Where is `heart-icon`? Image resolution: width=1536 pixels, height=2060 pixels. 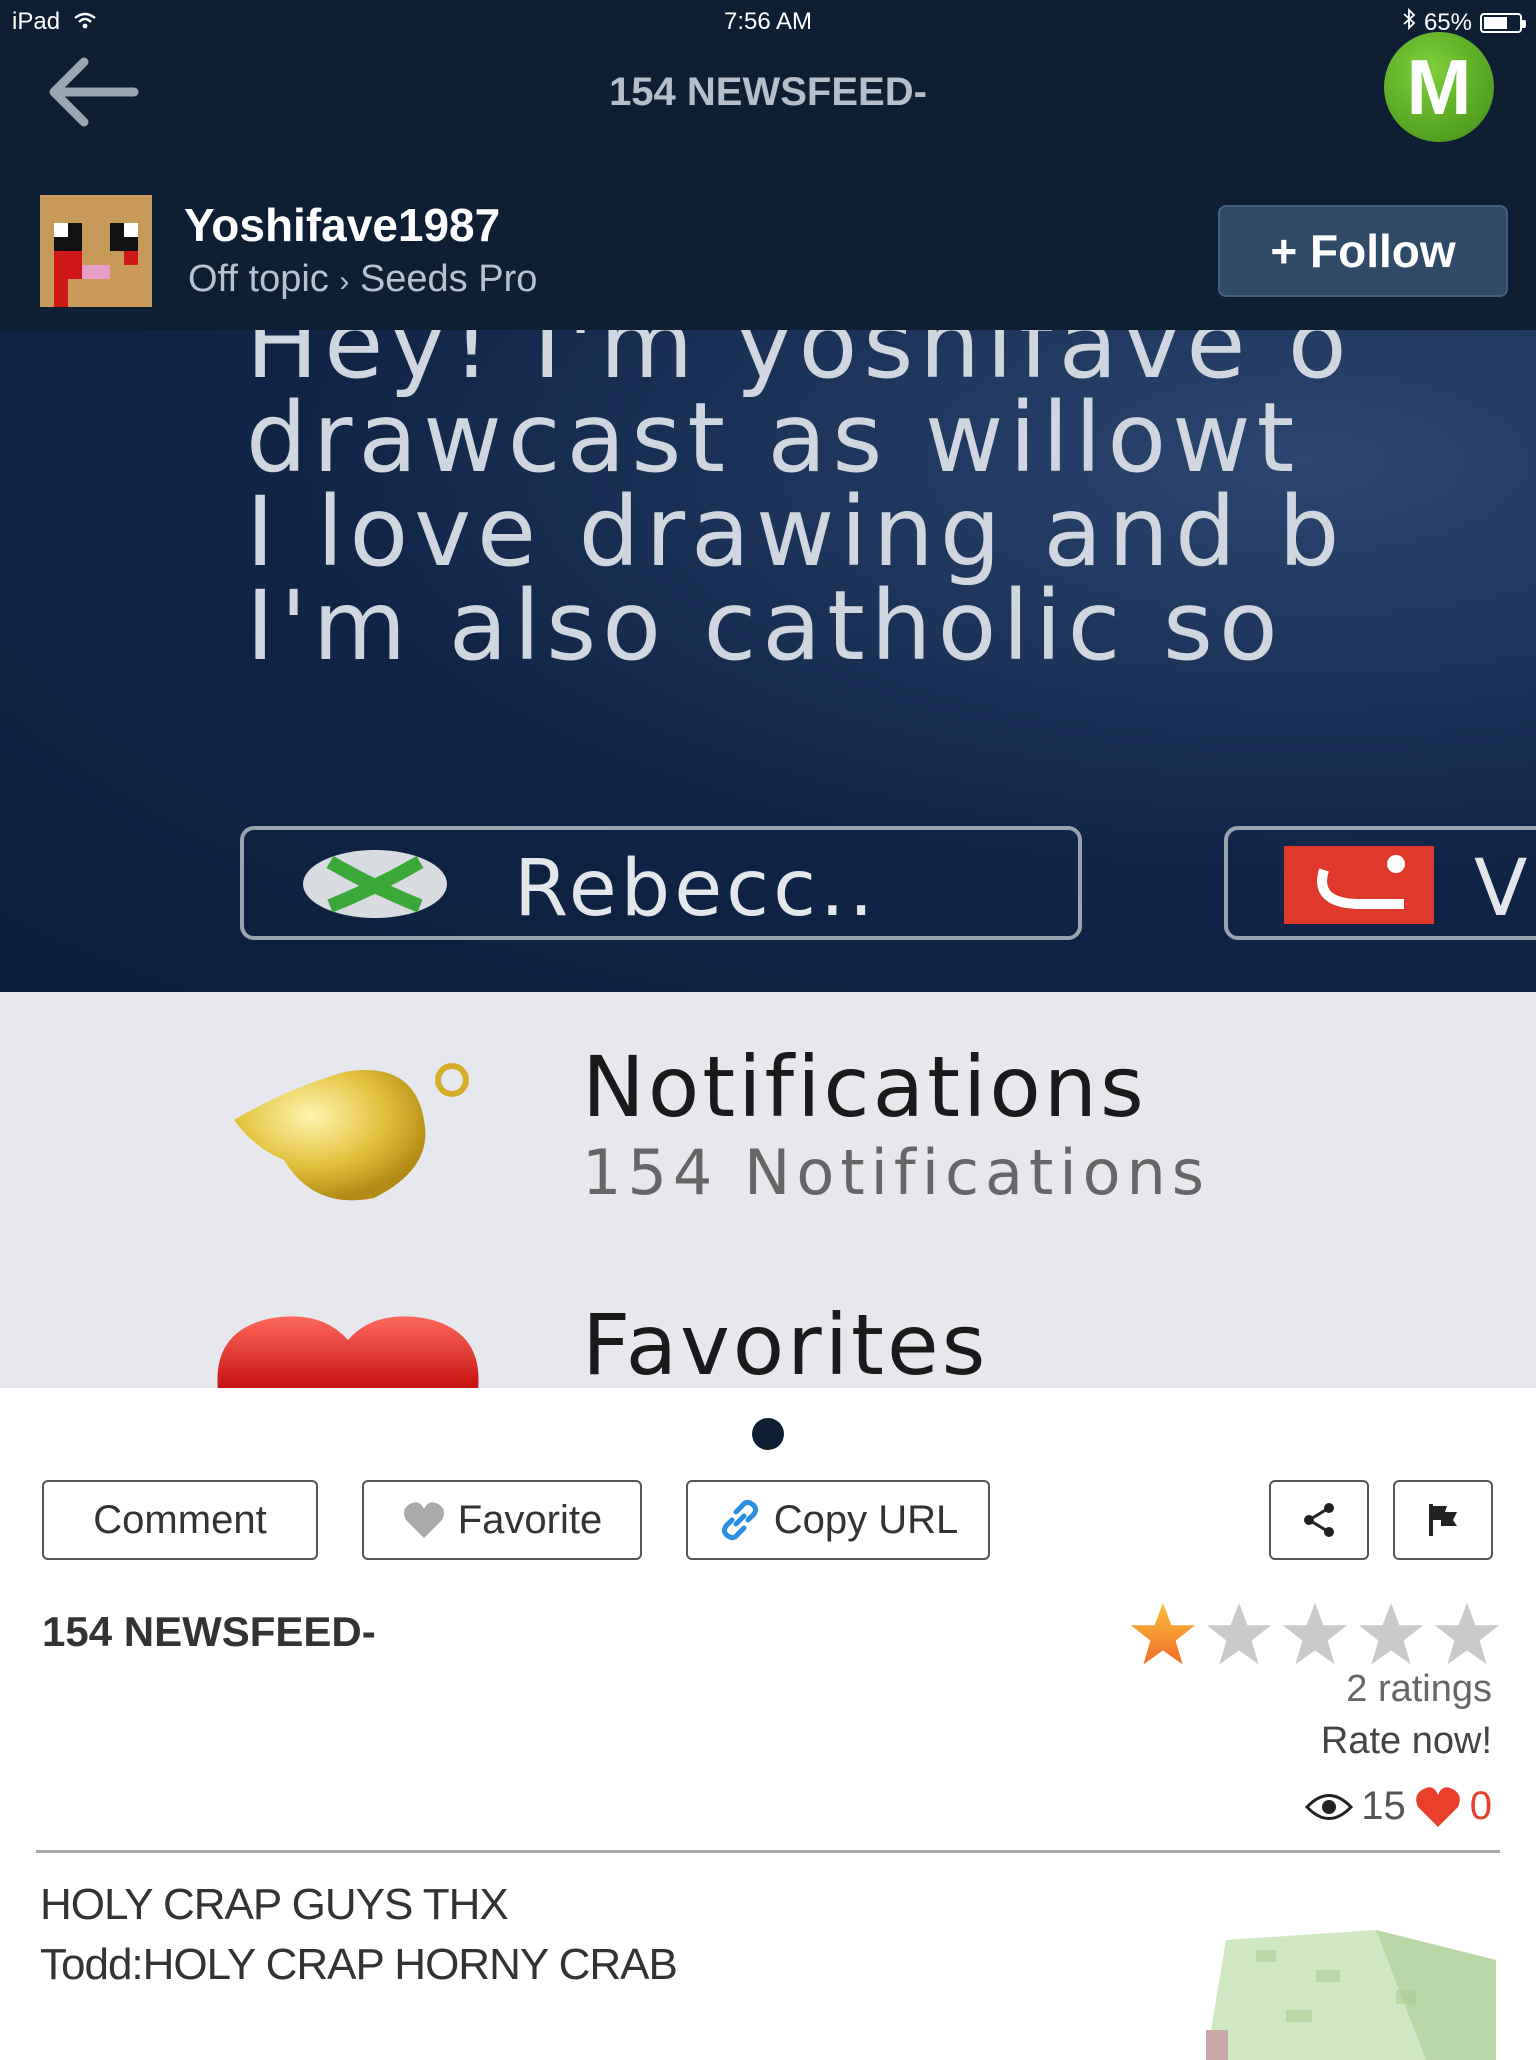 heart-icon is located at coordinates (348, 1352).